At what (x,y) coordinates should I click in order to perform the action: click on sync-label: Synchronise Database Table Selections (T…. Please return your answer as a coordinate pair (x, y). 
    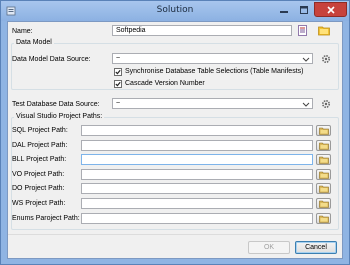
    Looking at the image, I should click on (214, 71).